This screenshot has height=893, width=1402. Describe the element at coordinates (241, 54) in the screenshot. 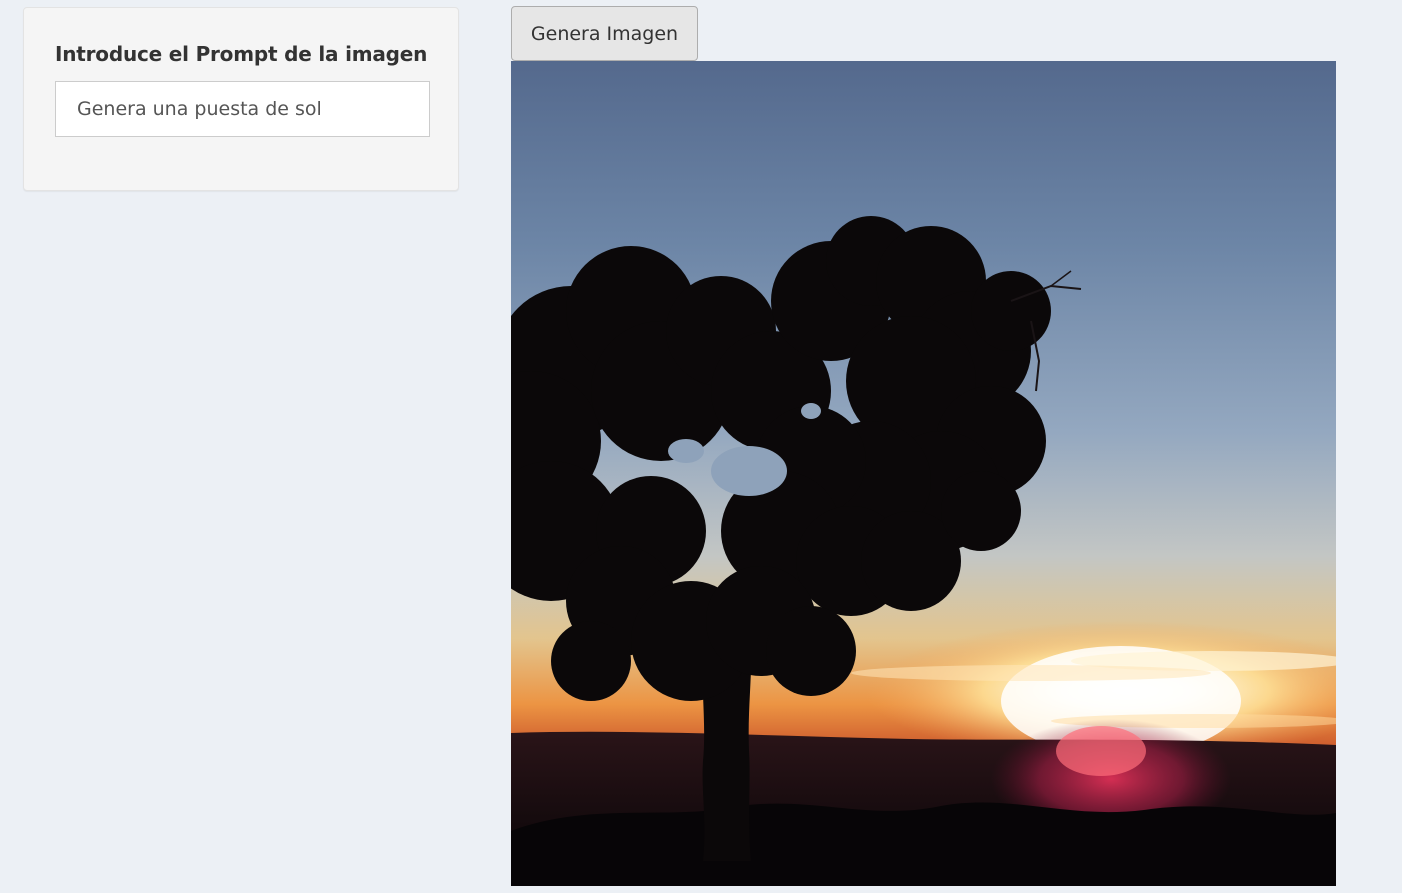

I see `prompt-label: Introduce el Prompt de la imagen` at that location.